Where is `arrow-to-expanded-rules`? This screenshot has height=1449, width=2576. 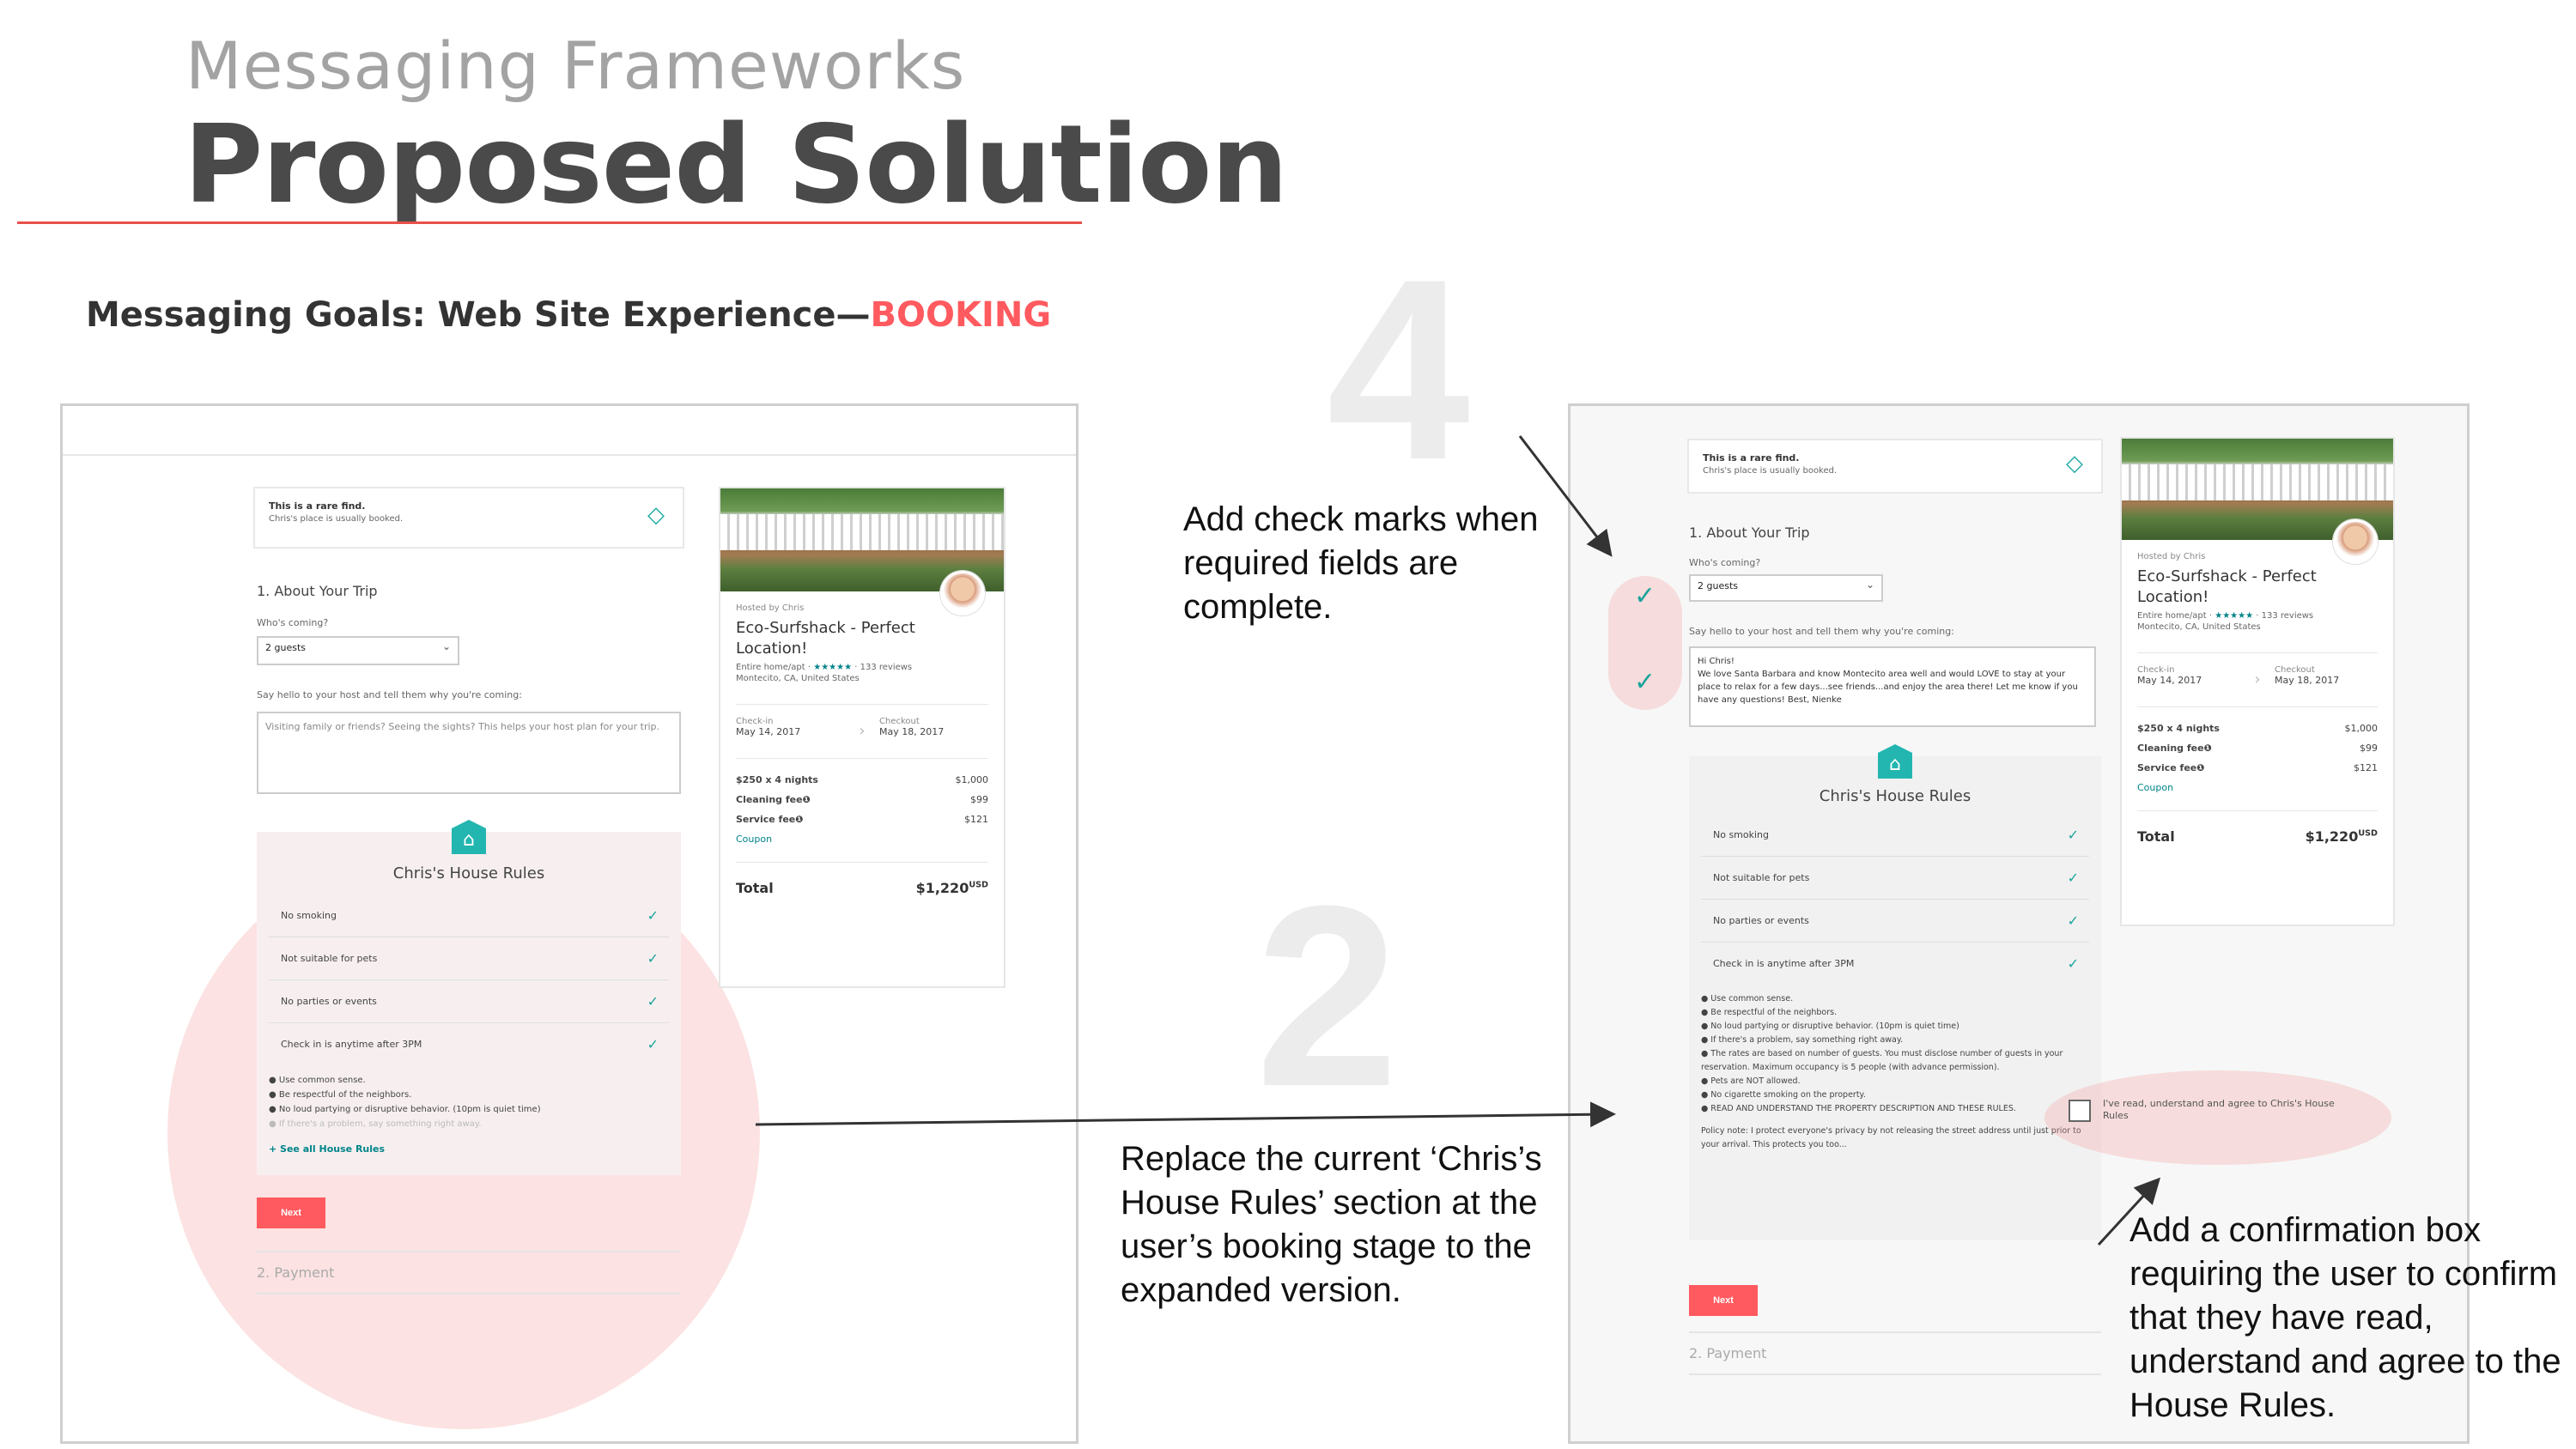
arrow-to-expanded-rules is located at coordinates (1185, 1114).